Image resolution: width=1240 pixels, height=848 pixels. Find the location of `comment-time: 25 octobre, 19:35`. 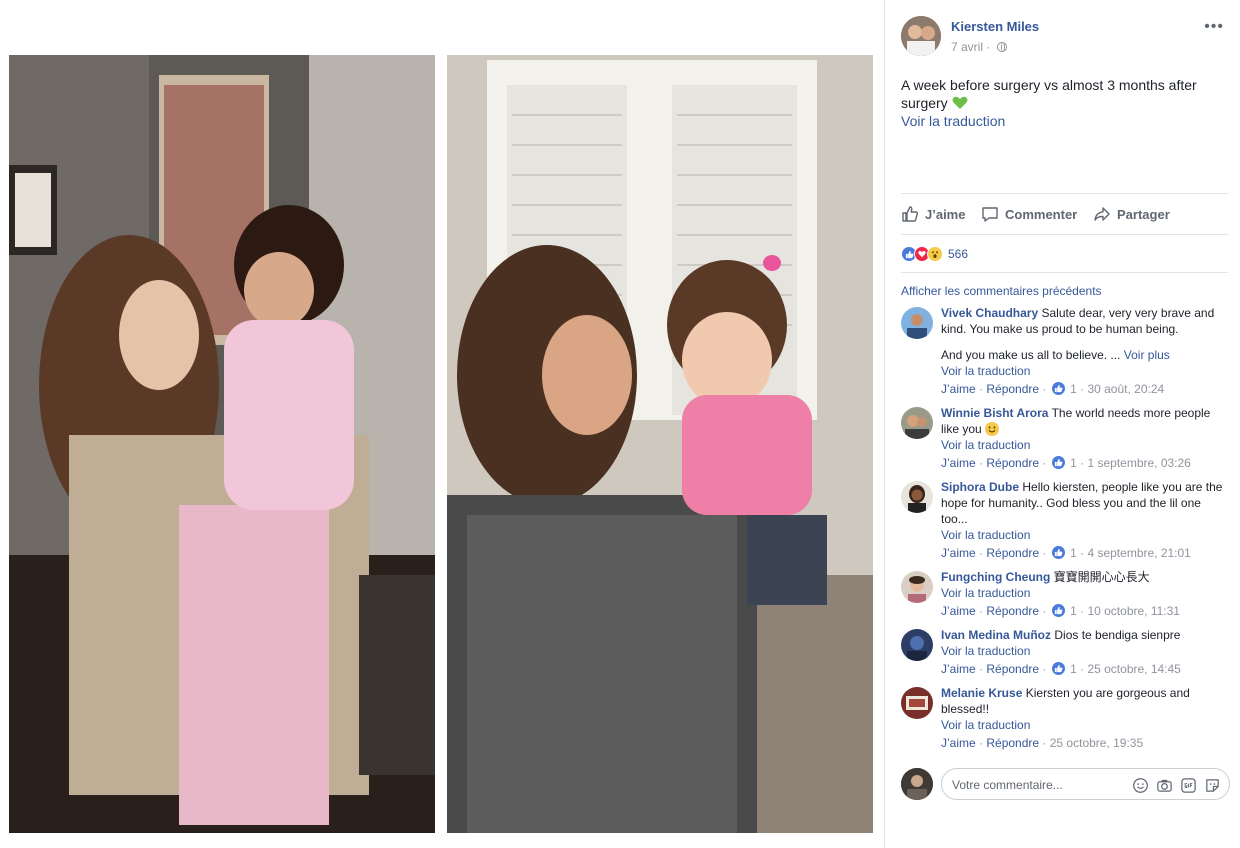

comment-time: 25 octobre, 19:35 is located at coordinates (1096, 743).